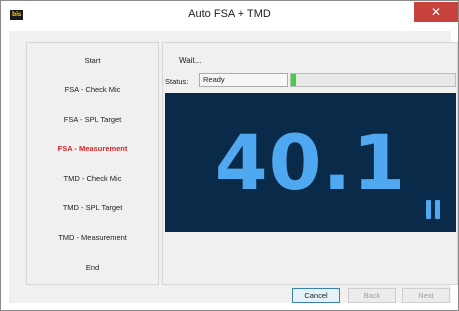  I want to click on level-reading: 40.1, so click(310, 162).